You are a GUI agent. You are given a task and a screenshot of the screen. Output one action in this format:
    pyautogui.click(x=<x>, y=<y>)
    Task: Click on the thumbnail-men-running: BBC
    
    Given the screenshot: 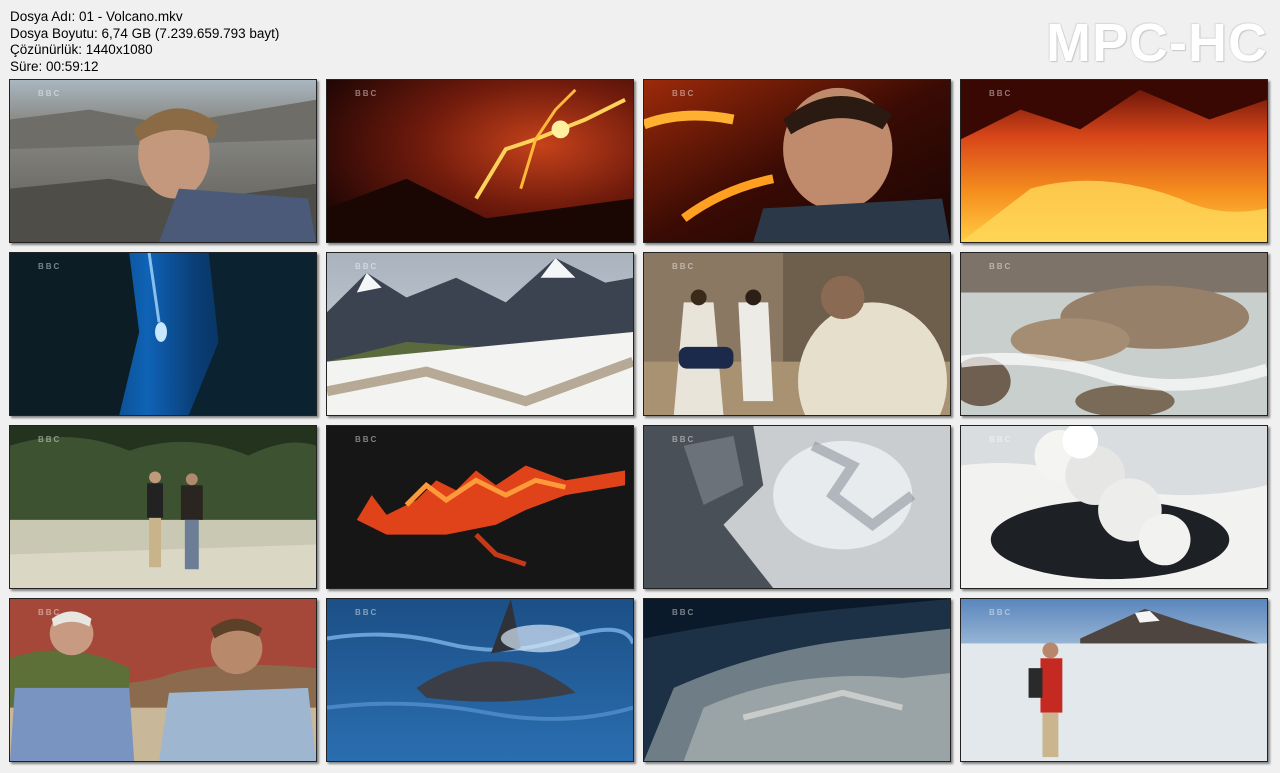 What is the action you would take?
    pyautogui.click(x=797, y=334)
    